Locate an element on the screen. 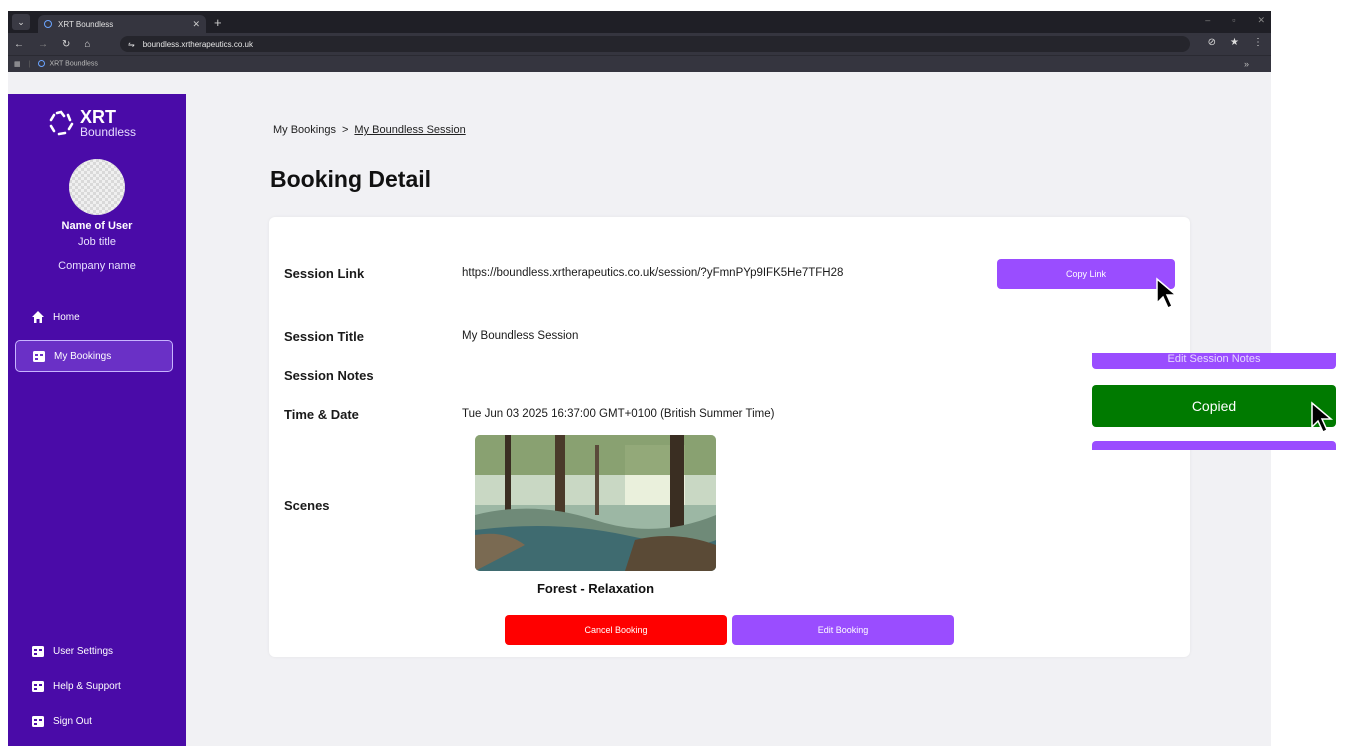 This screenshot has height=746, width=1357. session-notes-label: Session Notes is located at coordinates (329, 375).